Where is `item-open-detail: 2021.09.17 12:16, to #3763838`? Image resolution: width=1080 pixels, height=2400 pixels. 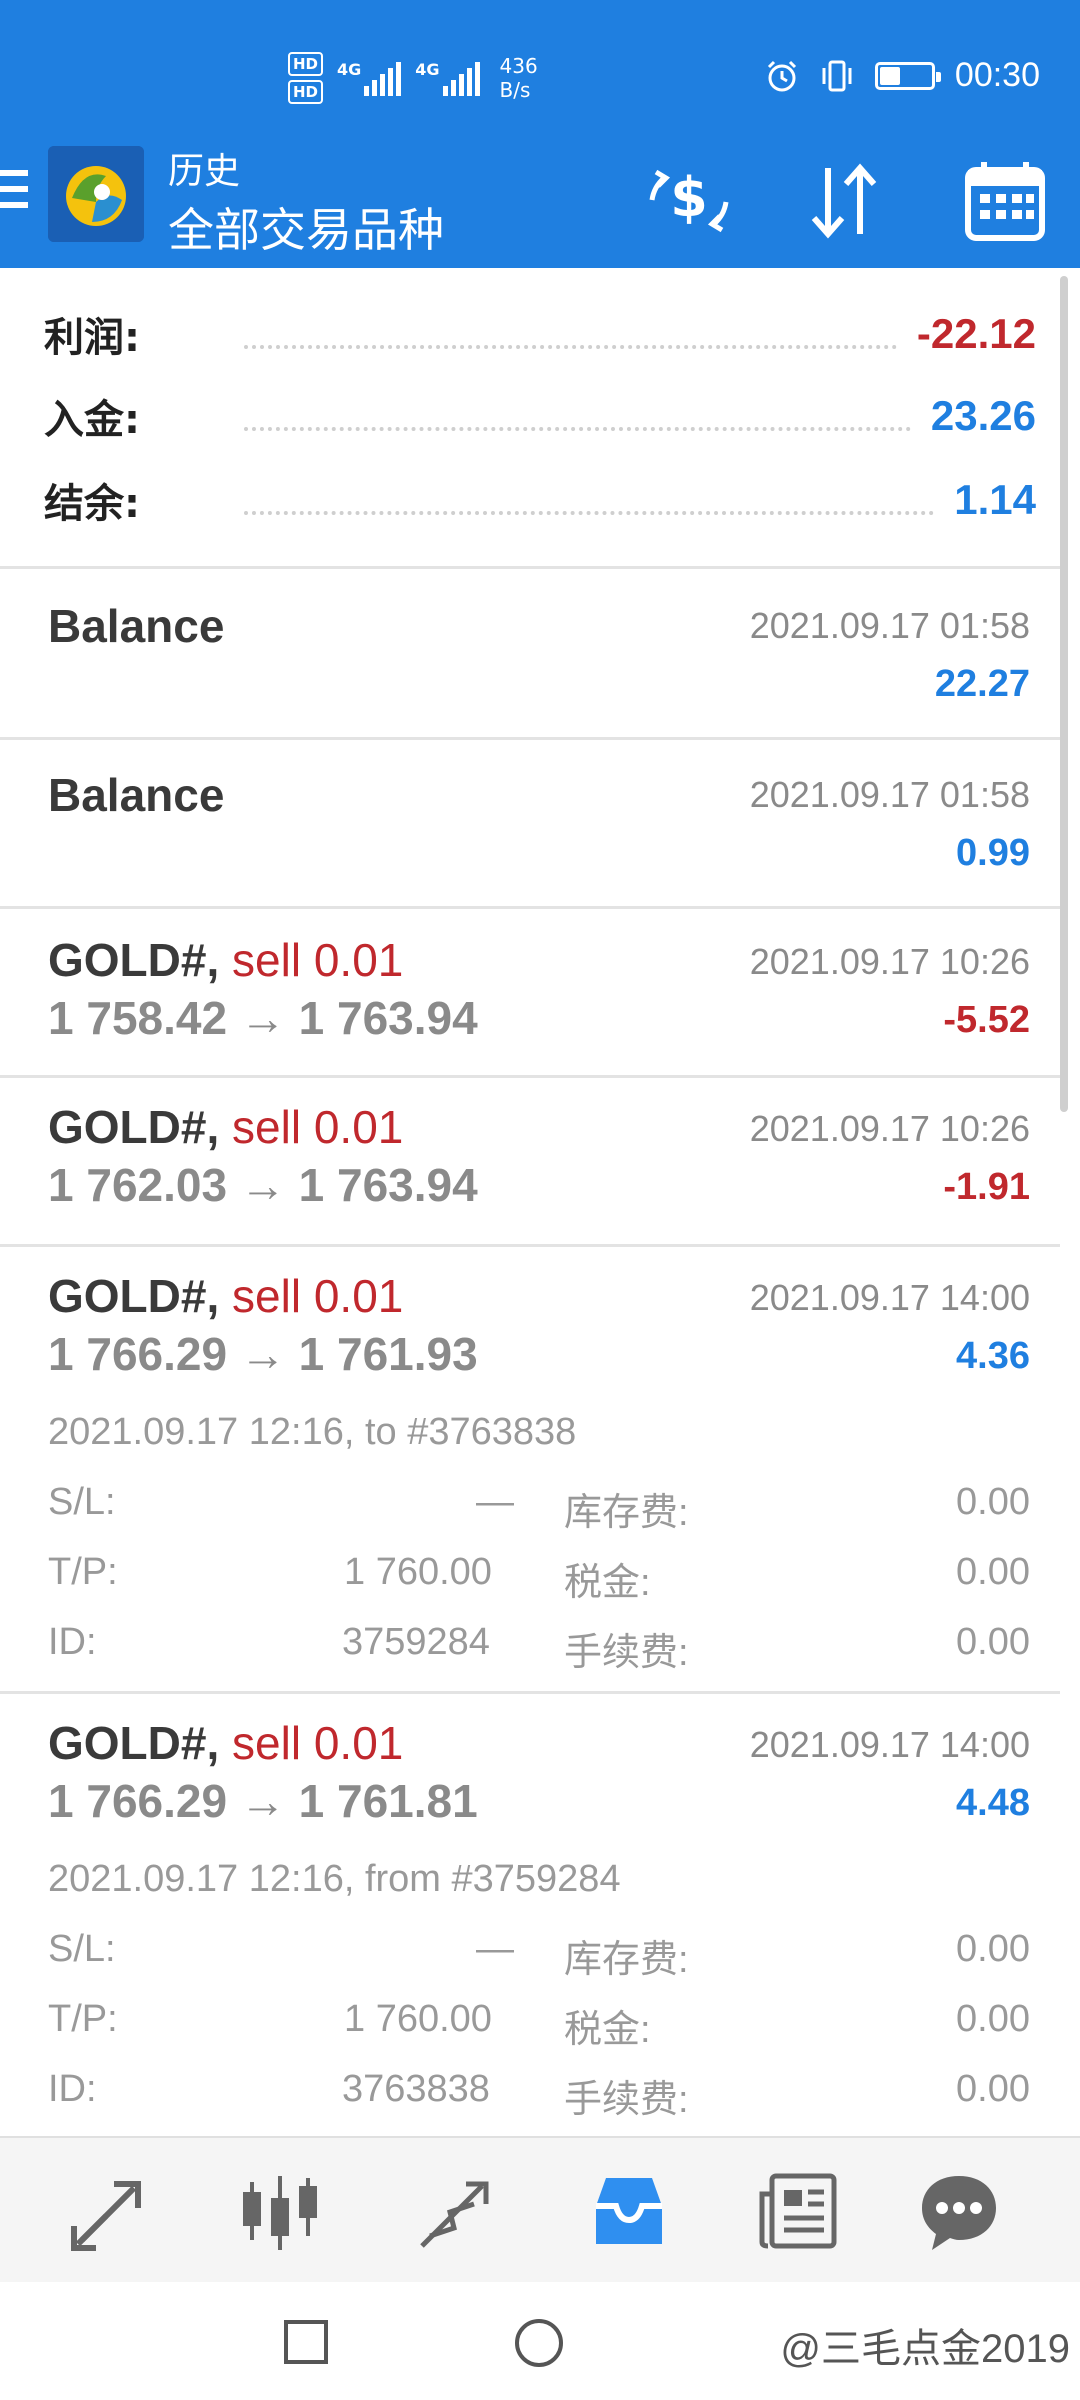
item-open-detail: 2021.09.17 12:16, to #3763838 is located at coordinates (312, 1432).